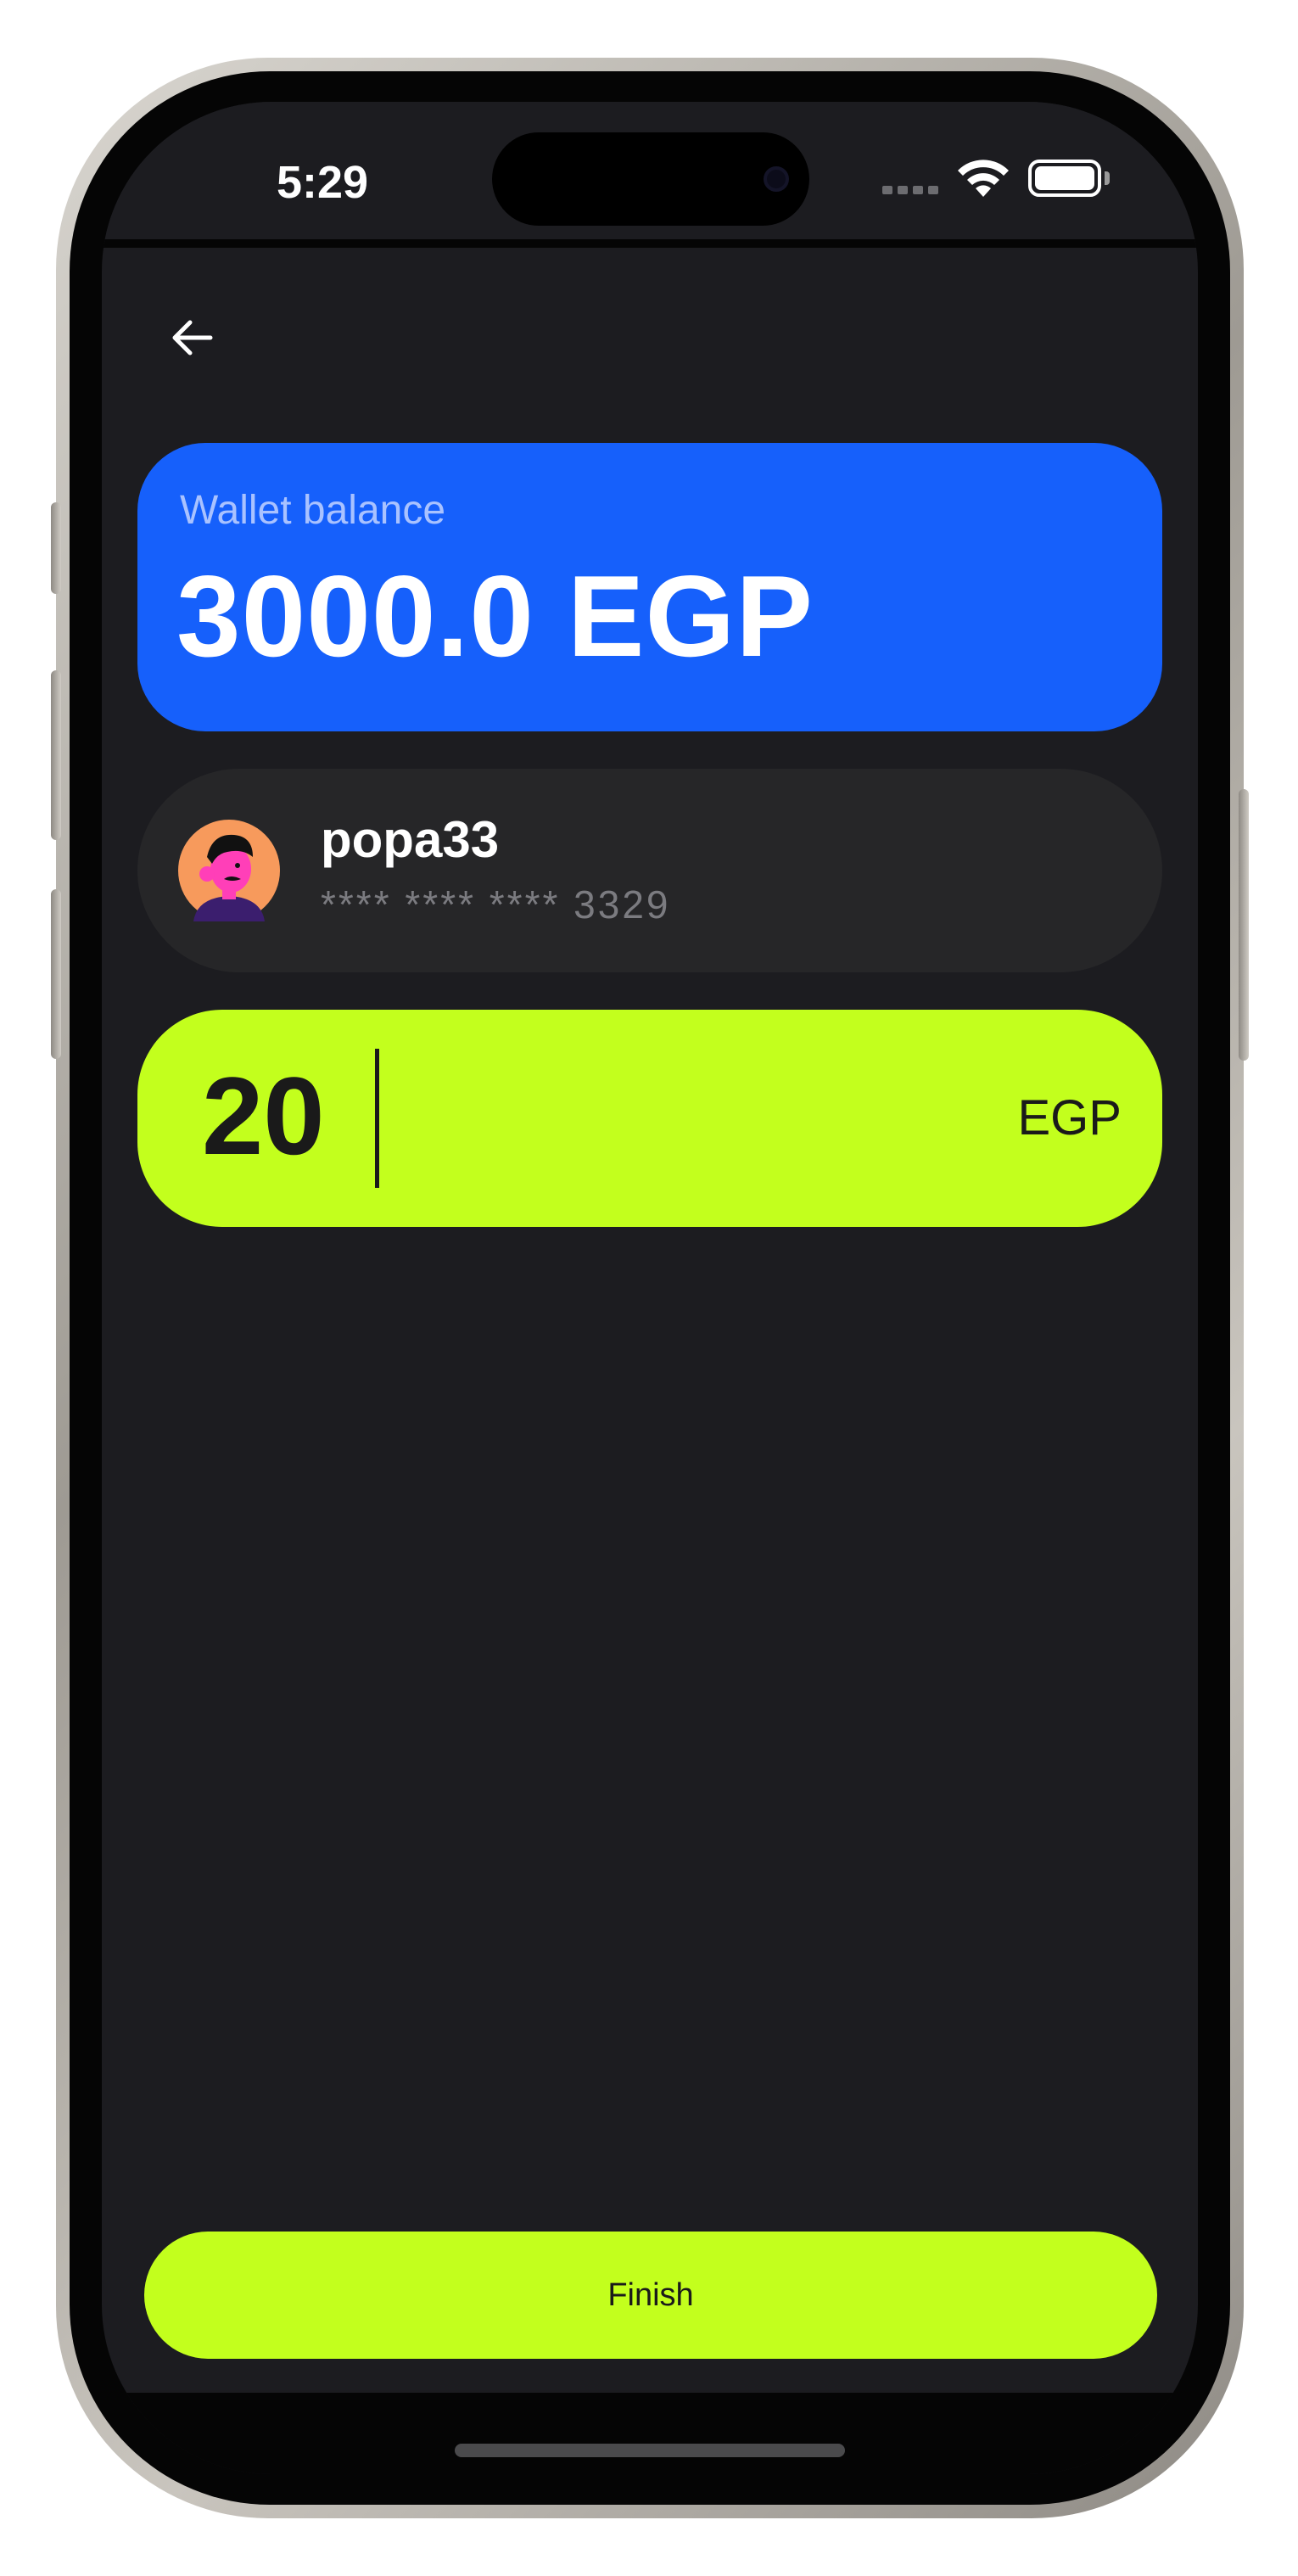 This screenshot has width=1298, height=2576. Describe the element at coordinates (650, 2295) in the screenshot. I see `finish-button: Finish` at that location.